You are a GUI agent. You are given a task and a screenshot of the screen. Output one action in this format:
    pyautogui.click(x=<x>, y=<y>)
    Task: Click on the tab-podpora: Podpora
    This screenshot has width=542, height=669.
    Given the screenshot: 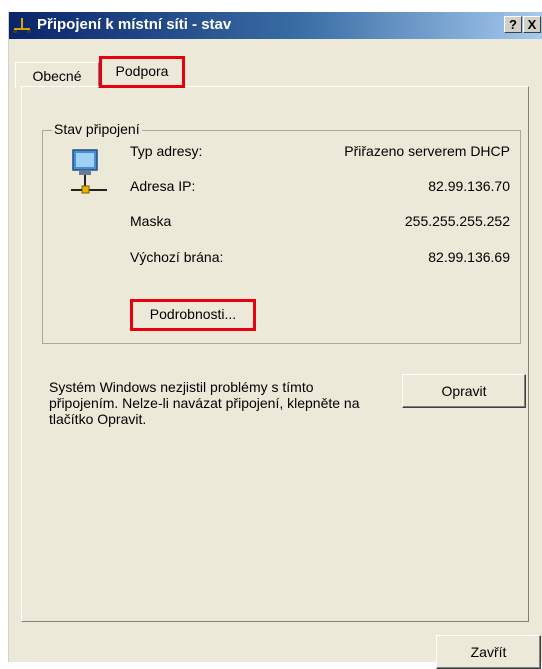 What is the action you would take?
    pyautogui.click(x=142, y=72)
    